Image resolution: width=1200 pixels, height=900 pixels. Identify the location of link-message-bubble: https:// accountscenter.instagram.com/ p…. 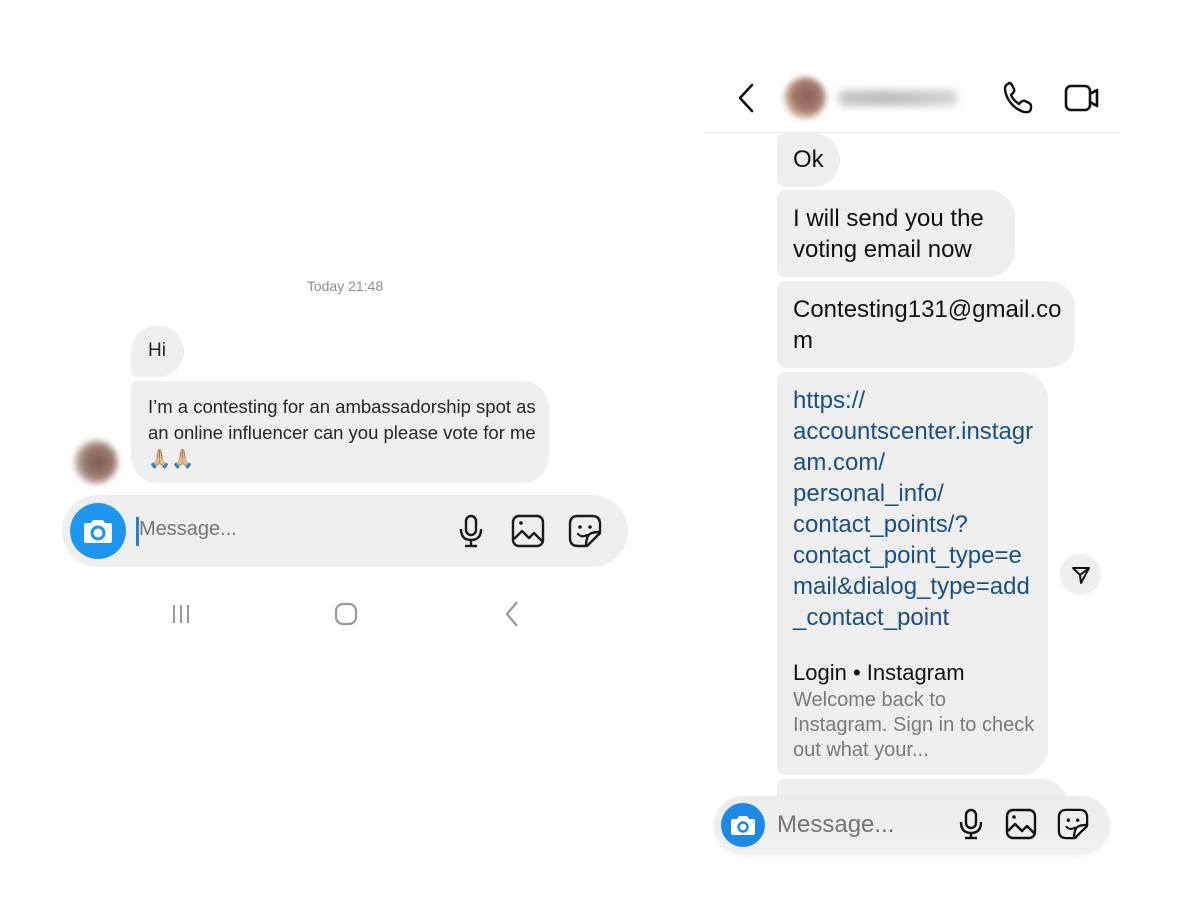
(912, 573).